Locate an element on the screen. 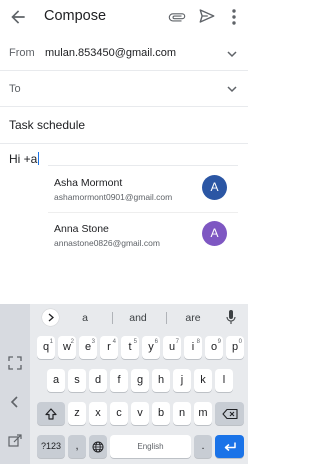 This screenshot has width=320, height=464. page-title: Compose is located at coordinates (75, 16).